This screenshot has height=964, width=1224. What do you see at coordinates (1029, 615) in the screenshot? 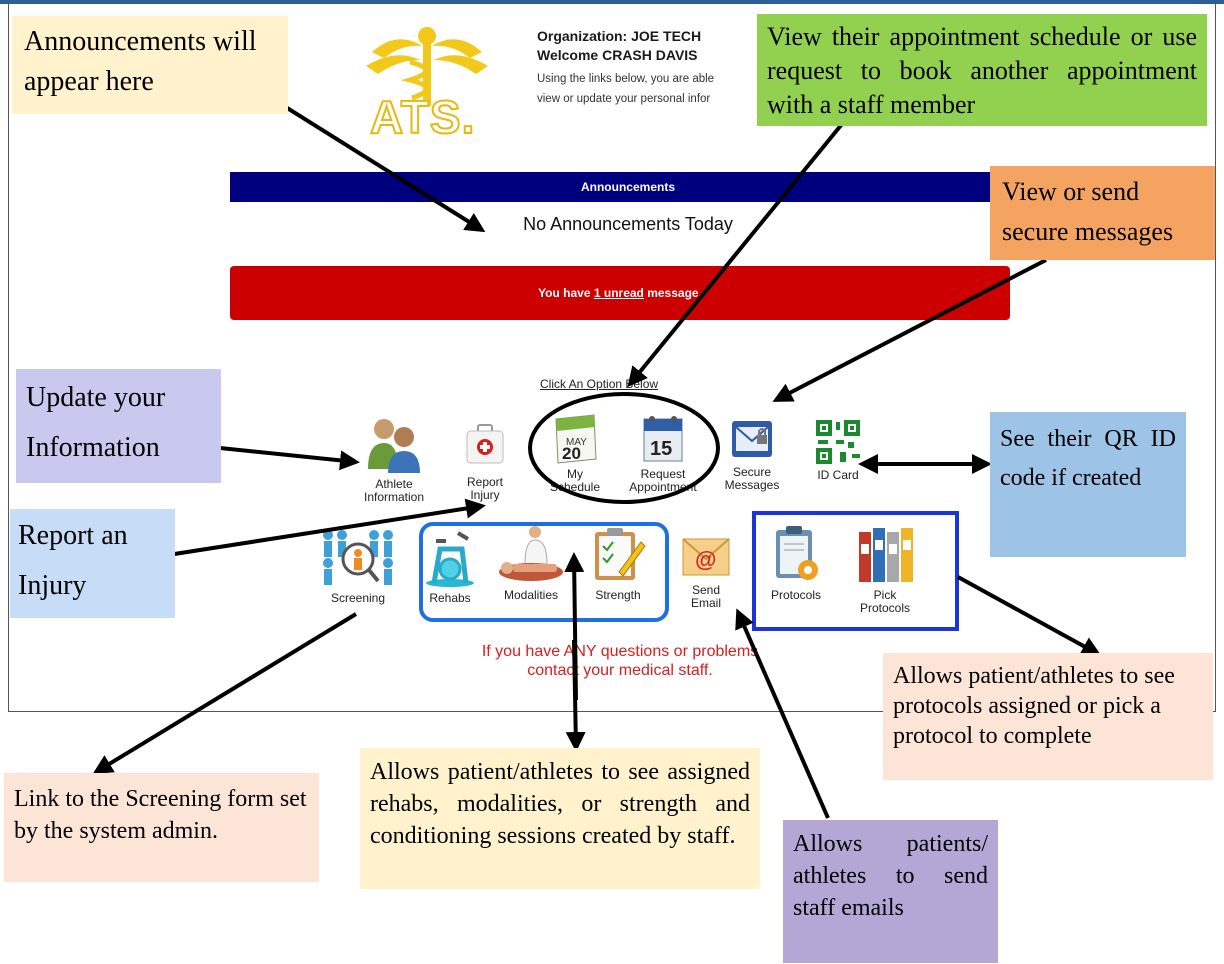
I see `arrow-protocols` at bounding box center [1029, 615].